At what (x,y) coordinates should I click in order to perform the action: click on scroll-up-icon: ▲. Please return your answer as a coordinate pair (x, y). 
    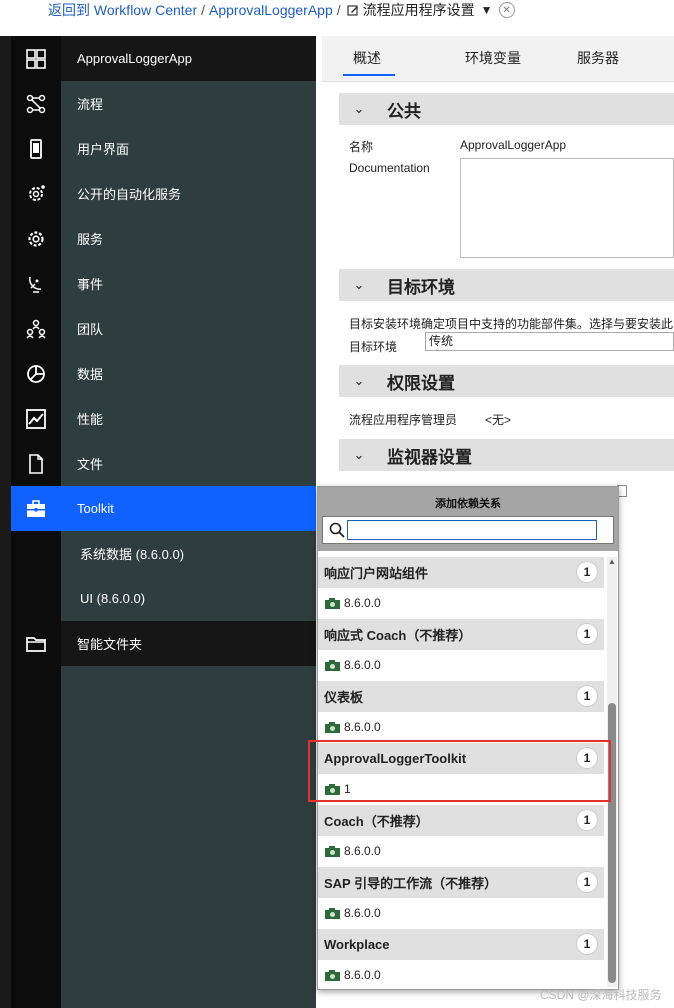
    Looking at the image, I should click on (612, 561).